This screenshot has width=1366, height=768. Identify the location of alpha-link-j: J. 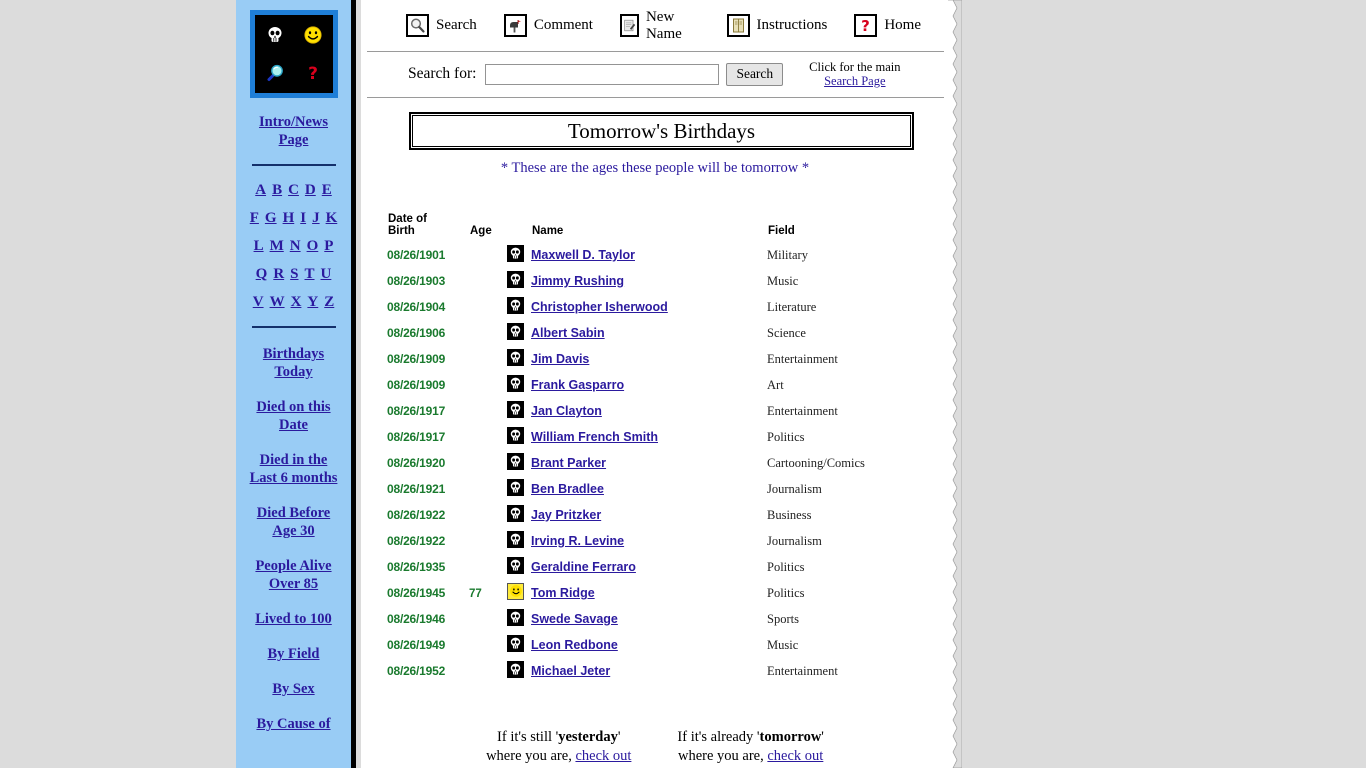
(316, 218).